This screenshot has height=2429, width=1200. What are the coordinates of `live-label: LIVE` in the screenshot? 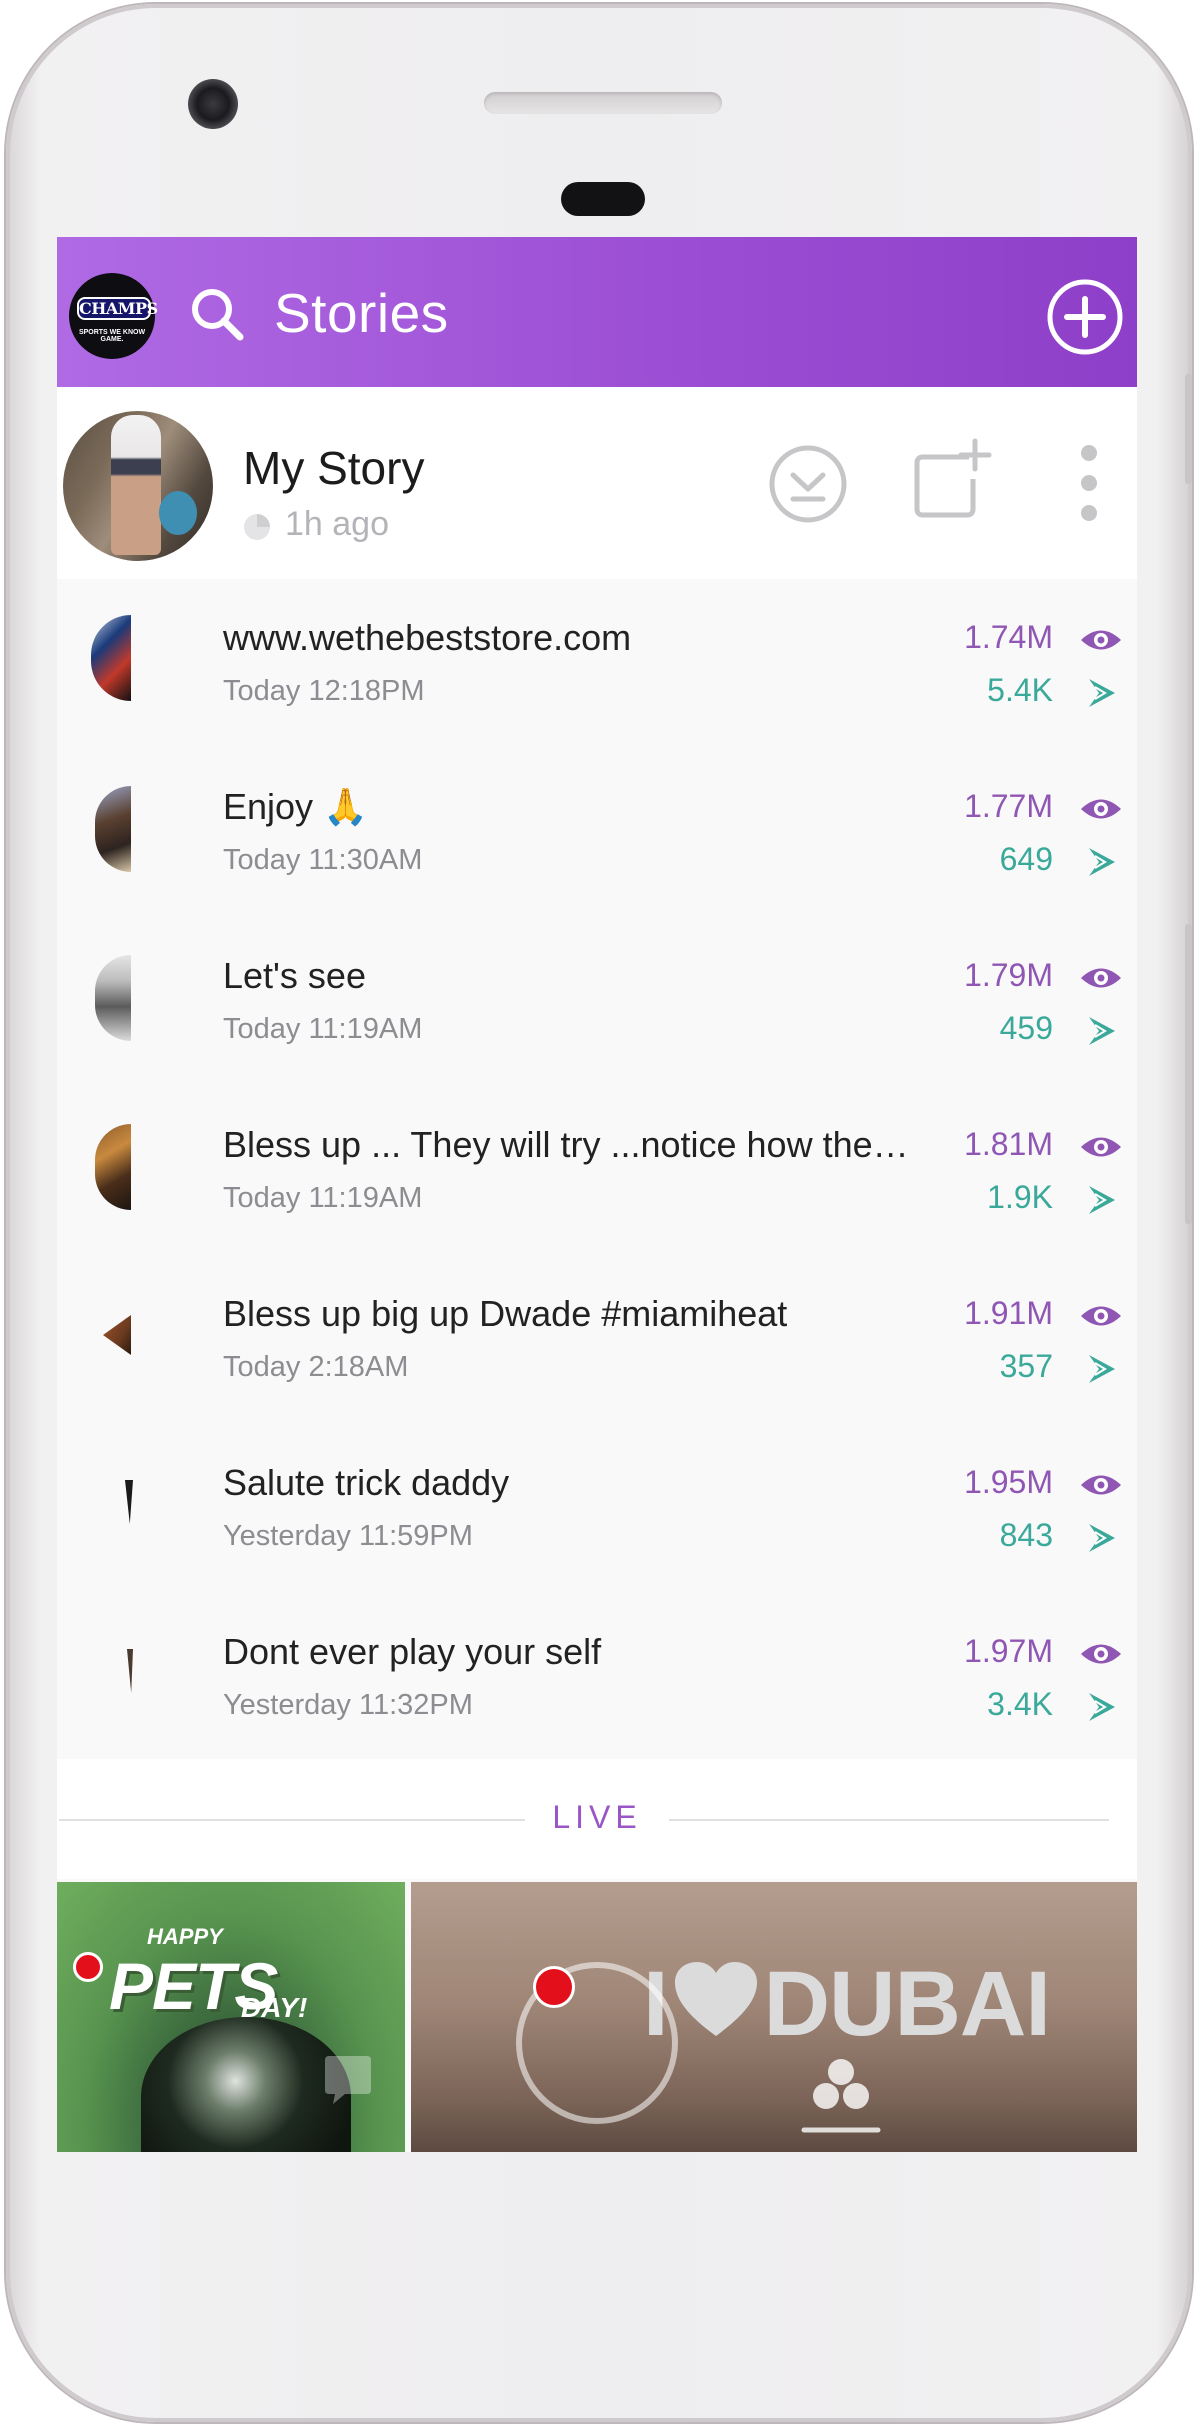 It's located at (597, 1817).